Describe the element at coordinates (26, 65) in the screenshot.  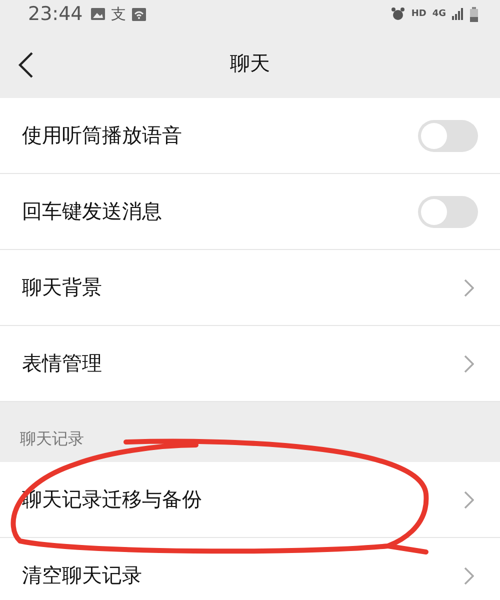
I see `back-icon` at that location.